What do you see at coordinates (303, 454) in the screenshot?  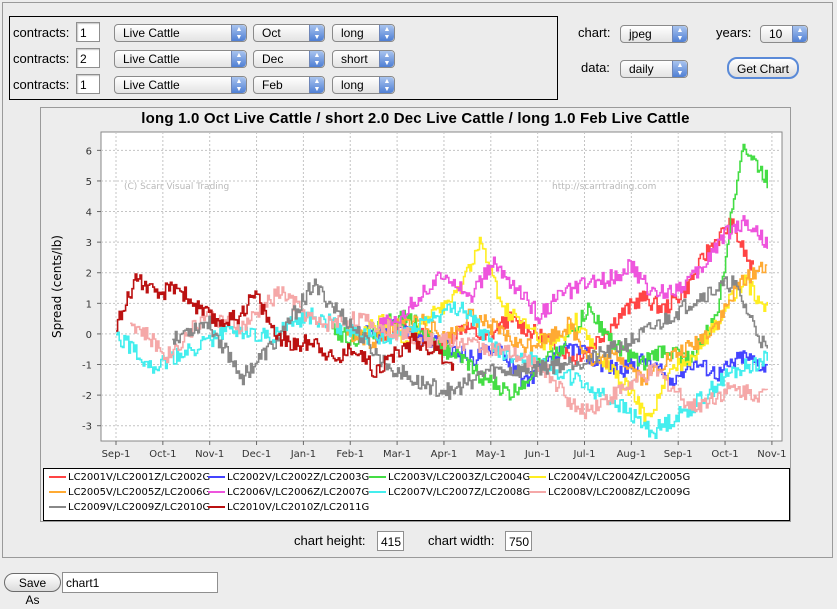 I see `x-tick-label: Jan-1` at bounding box center [303, 454].